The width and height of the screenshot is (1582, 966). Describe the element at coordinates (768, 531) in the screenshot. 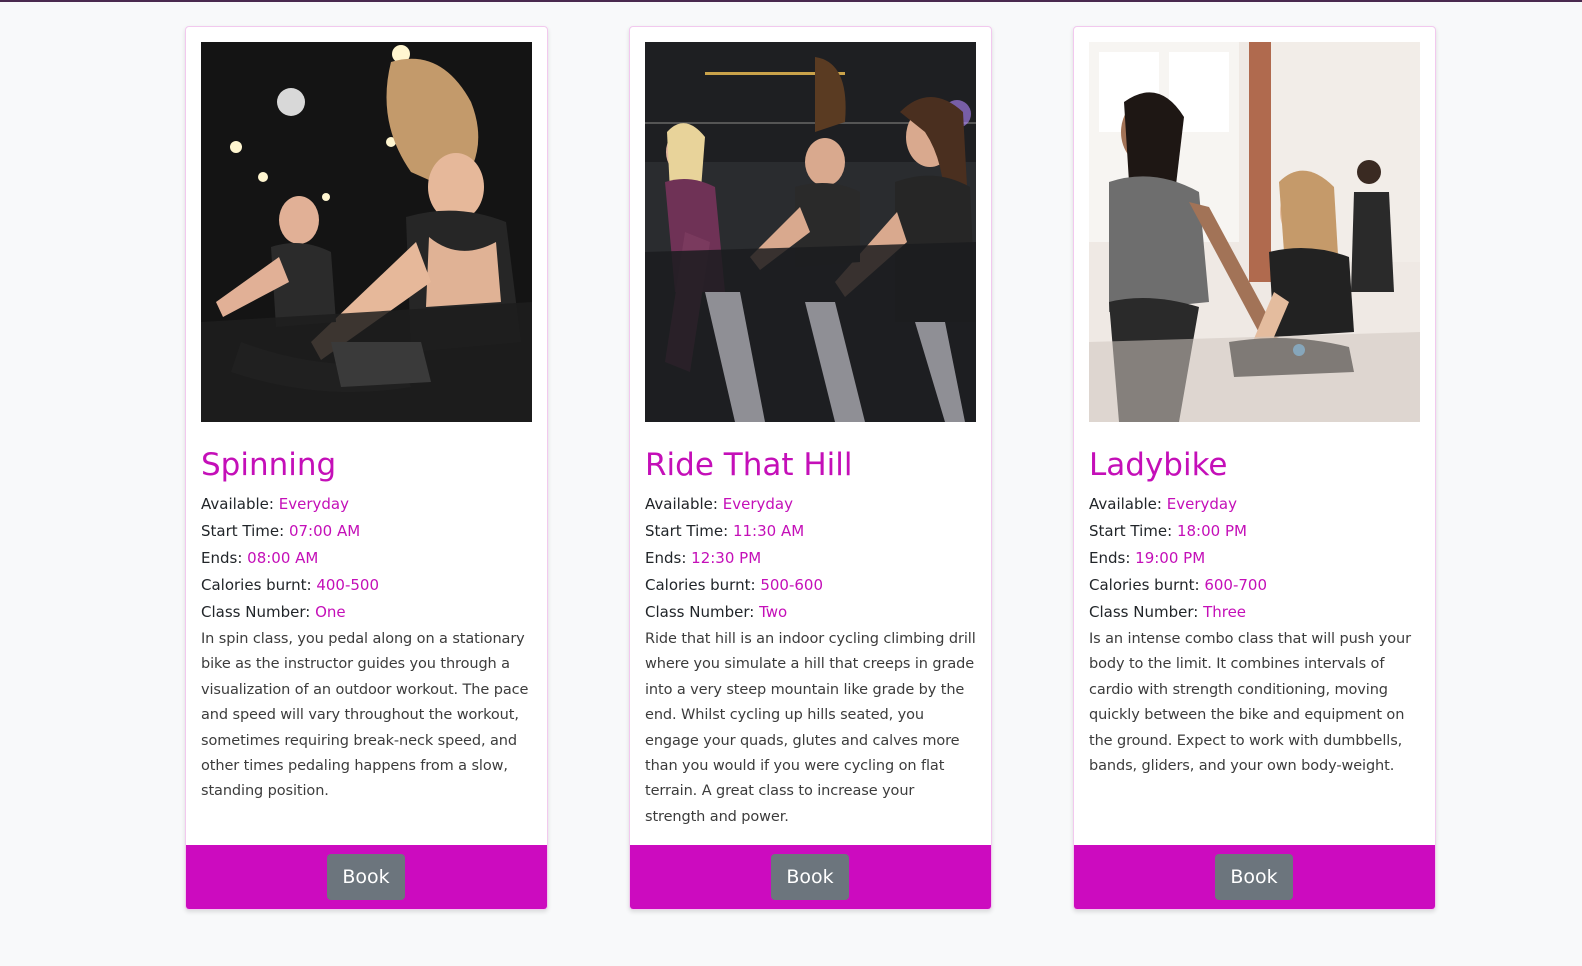

I see `start-time-value: 11:30 AM` at that location.